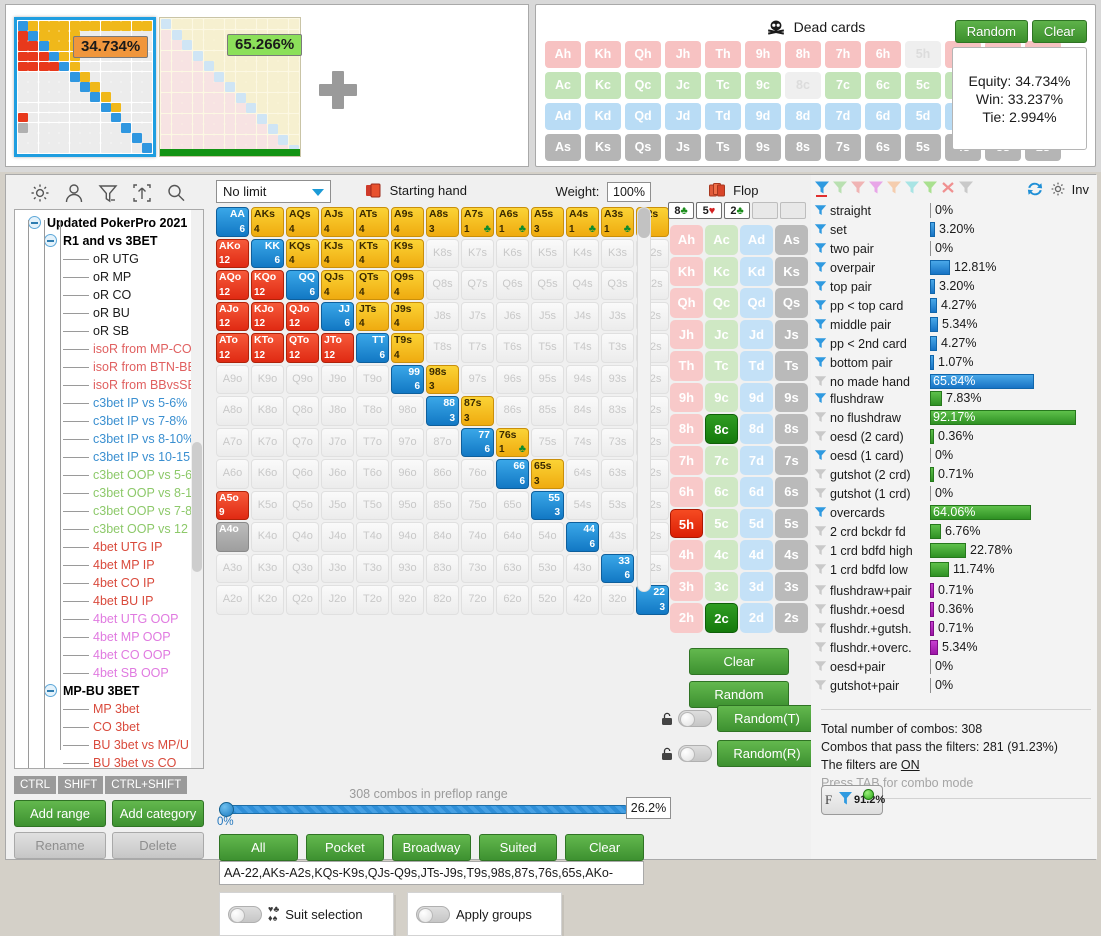 This screenshot has width=1101, height=936. Describe the element at coordinates (582, 568) in the screenshot. I see `hand-cell-43o: 43o` at that location.